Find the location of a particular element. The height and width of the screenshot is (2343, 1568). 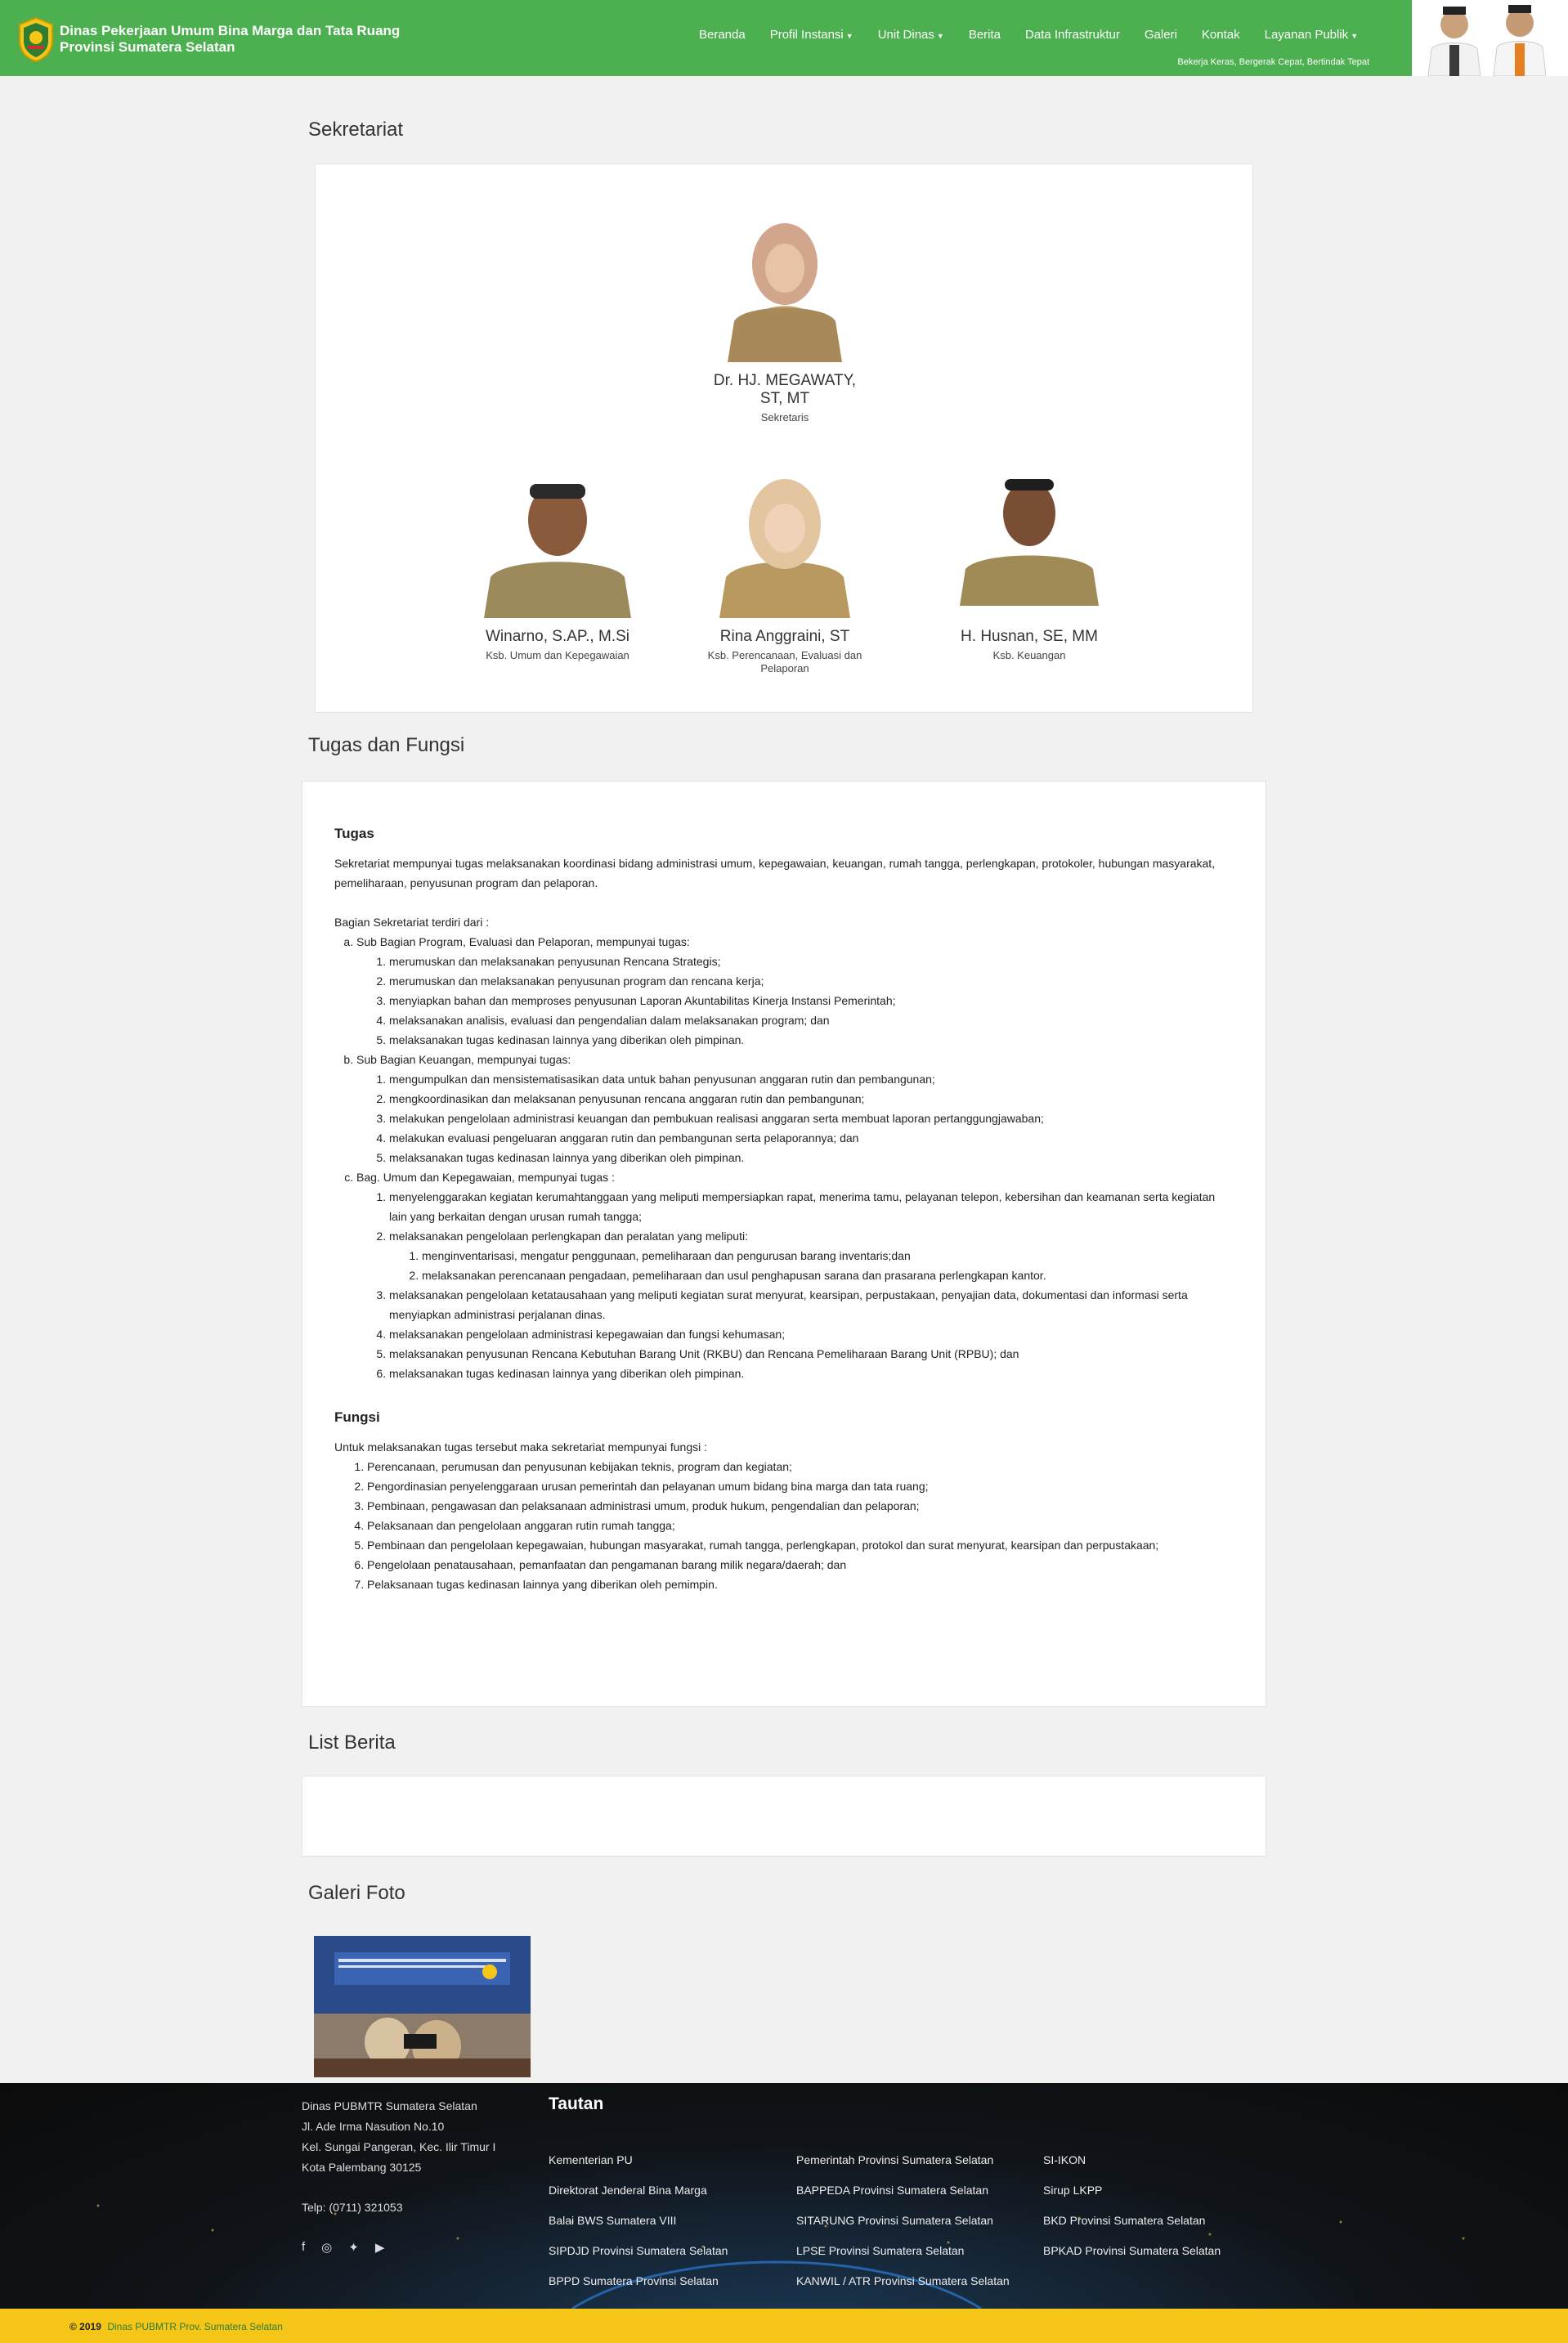

nav-label: Kontak is located at coordinates (1220, 35).